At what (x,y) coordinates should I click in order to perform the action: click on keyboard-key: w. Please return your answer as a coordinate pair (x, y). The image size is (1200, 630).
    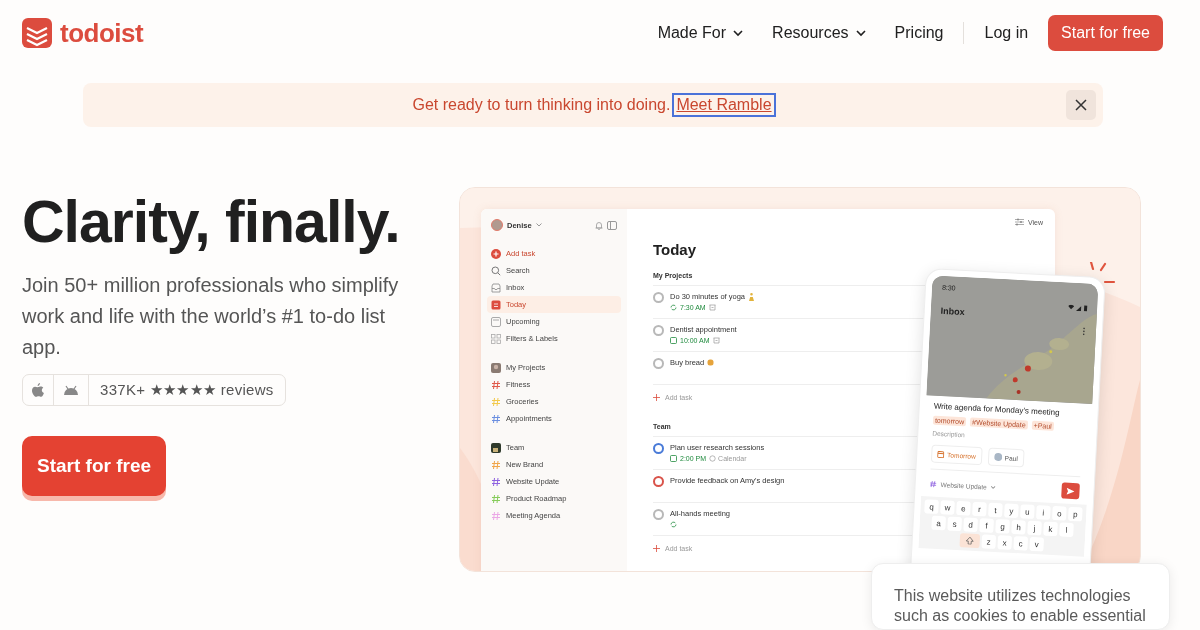
    Looking at the image, I should click on (947, 507).